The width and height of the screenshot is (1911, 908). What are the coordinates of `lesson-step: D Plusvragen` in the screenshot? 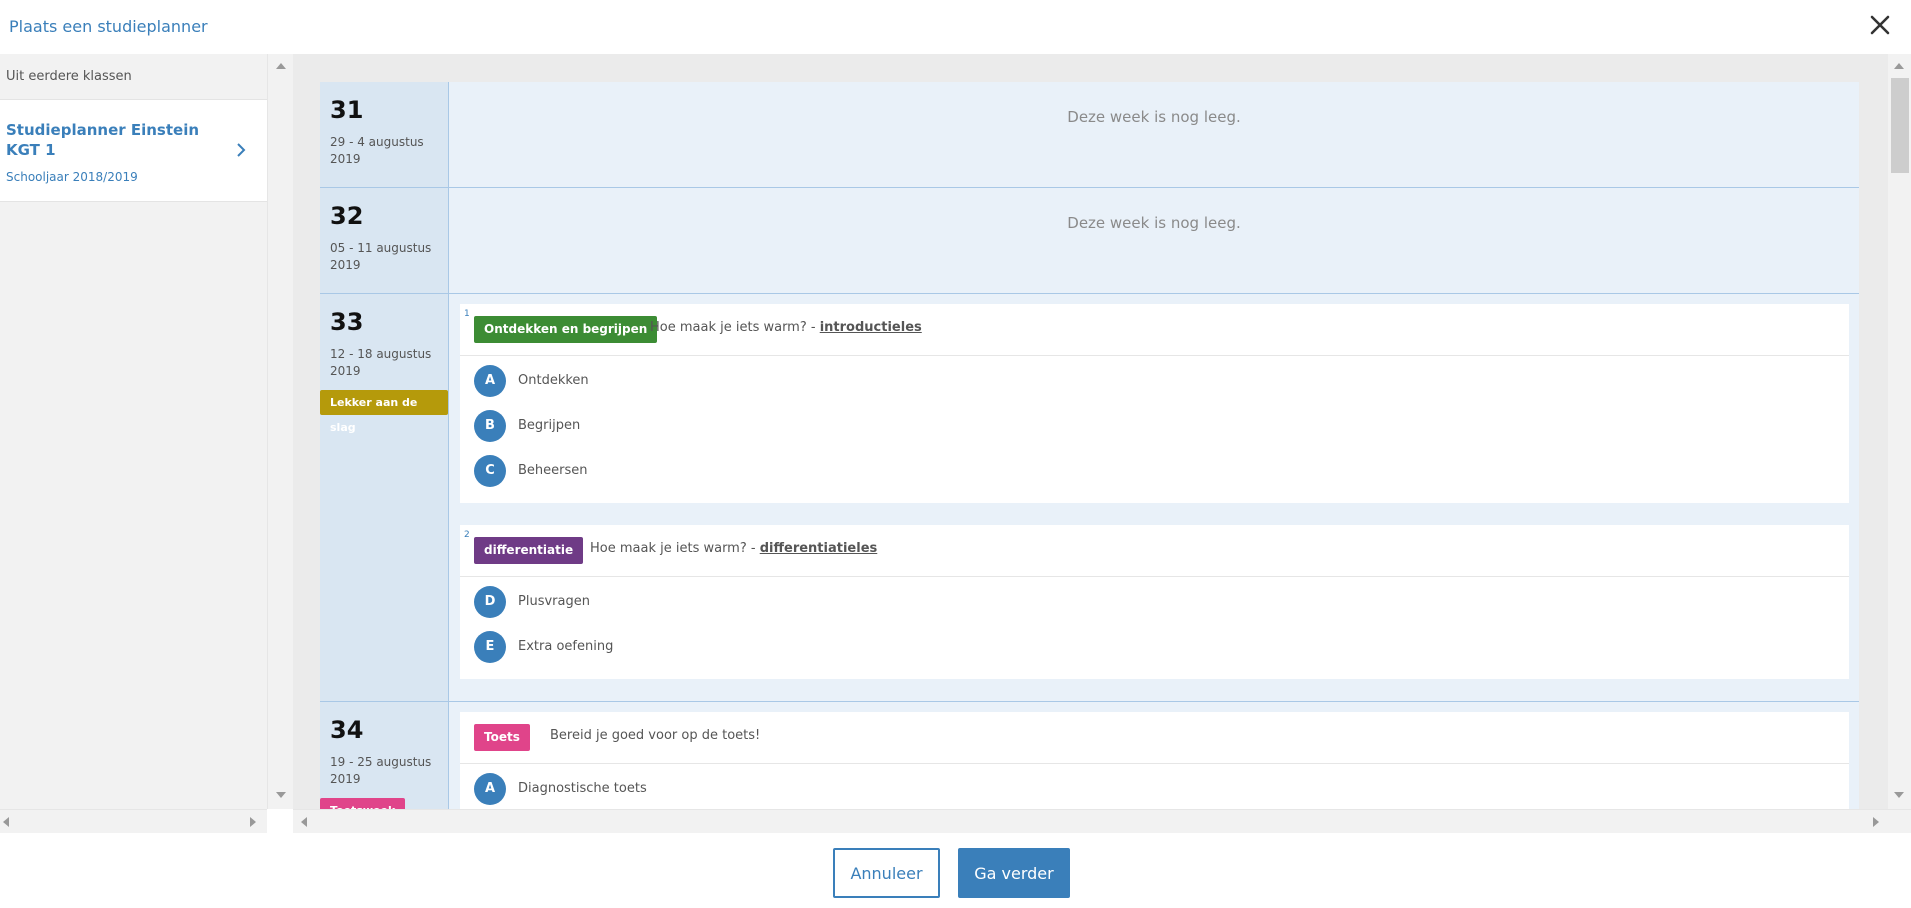 It's located at (1154, 602).